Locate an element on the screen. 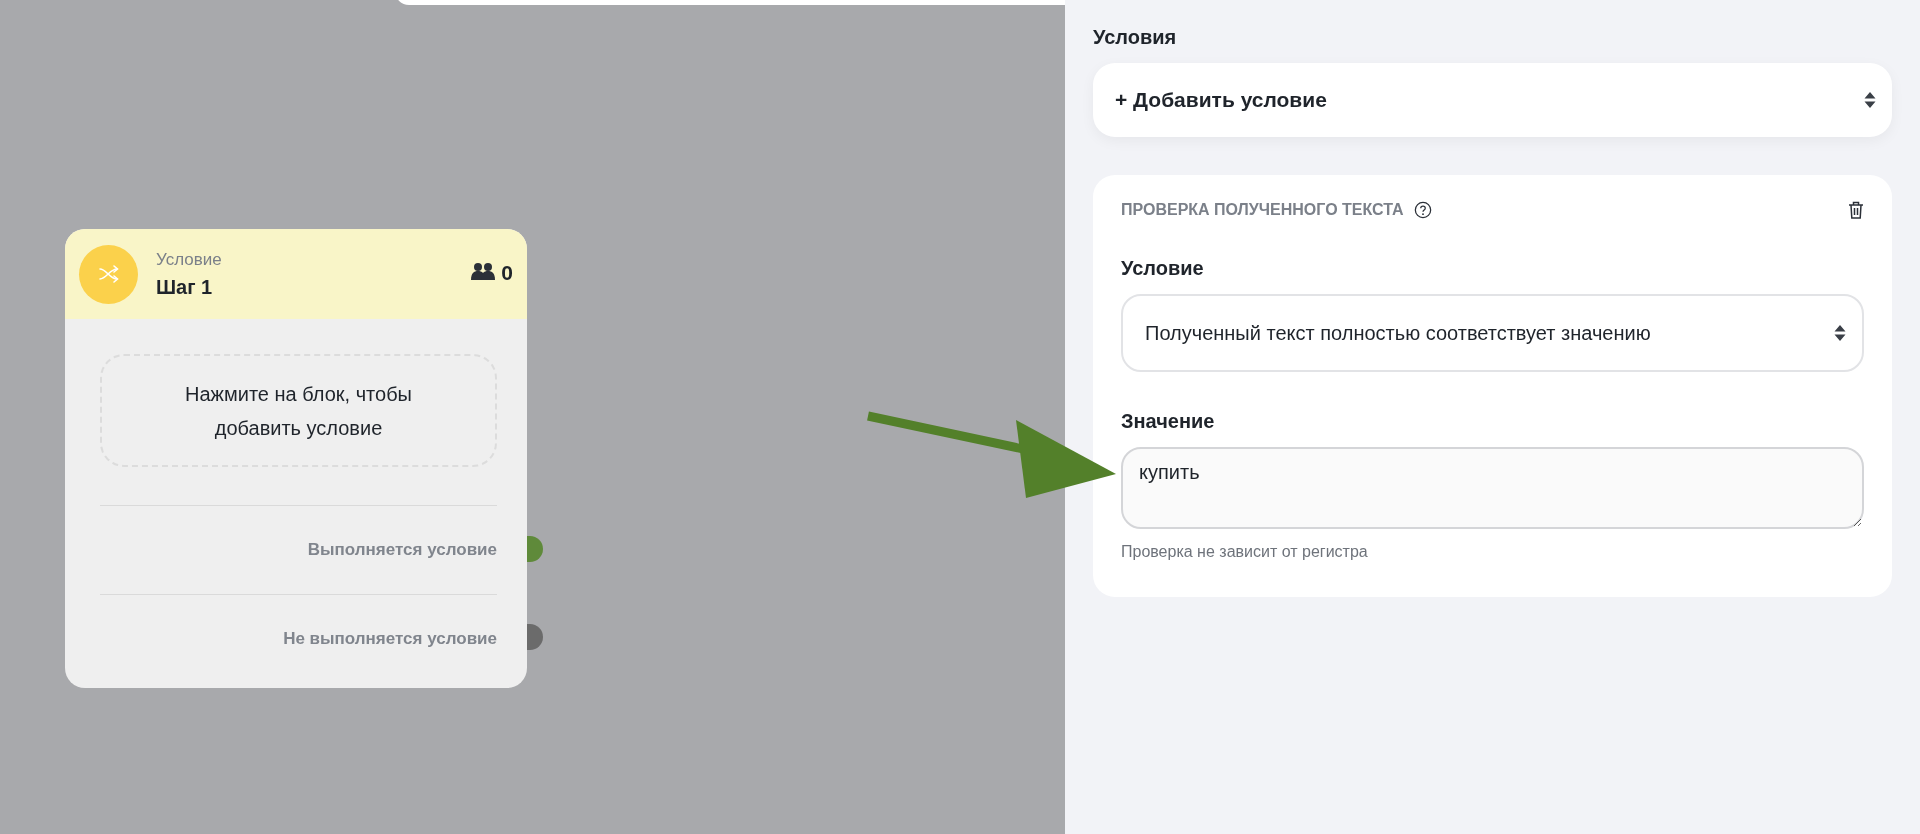 The height and width of the screenshot is (834, 1920). add-condition-select: + Добавить условие is located at coordinates (1492, 100).